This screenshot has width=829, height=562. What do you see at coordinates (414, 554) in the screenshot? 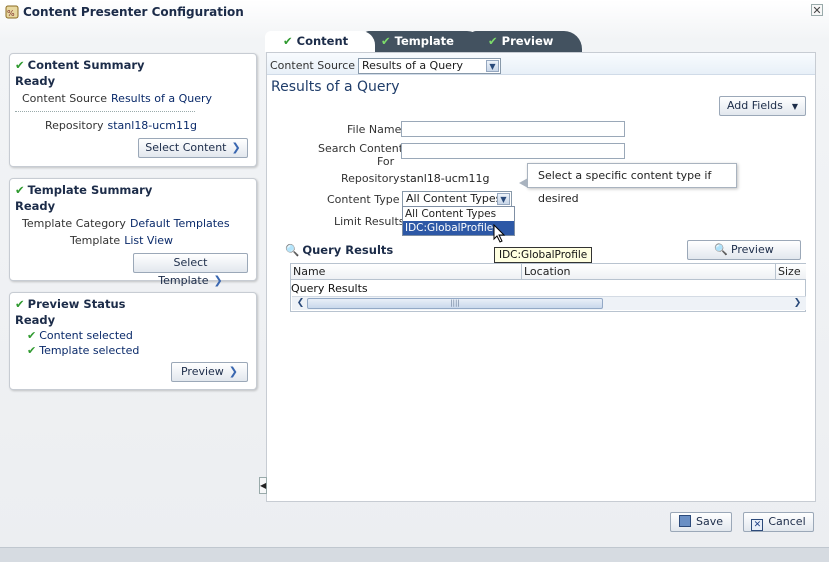
I see `status-bar` at bounding box center [414, 554].